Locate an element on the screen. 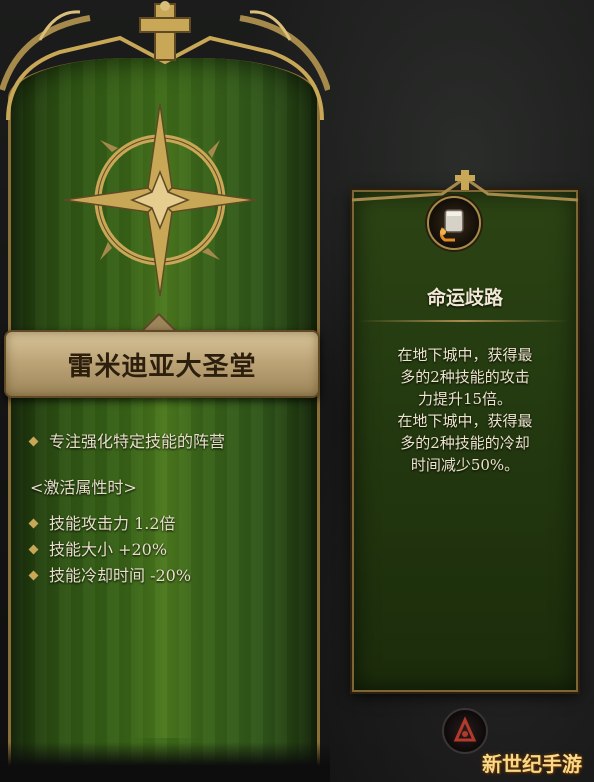  card-divider is located at coordinates (463, 321).